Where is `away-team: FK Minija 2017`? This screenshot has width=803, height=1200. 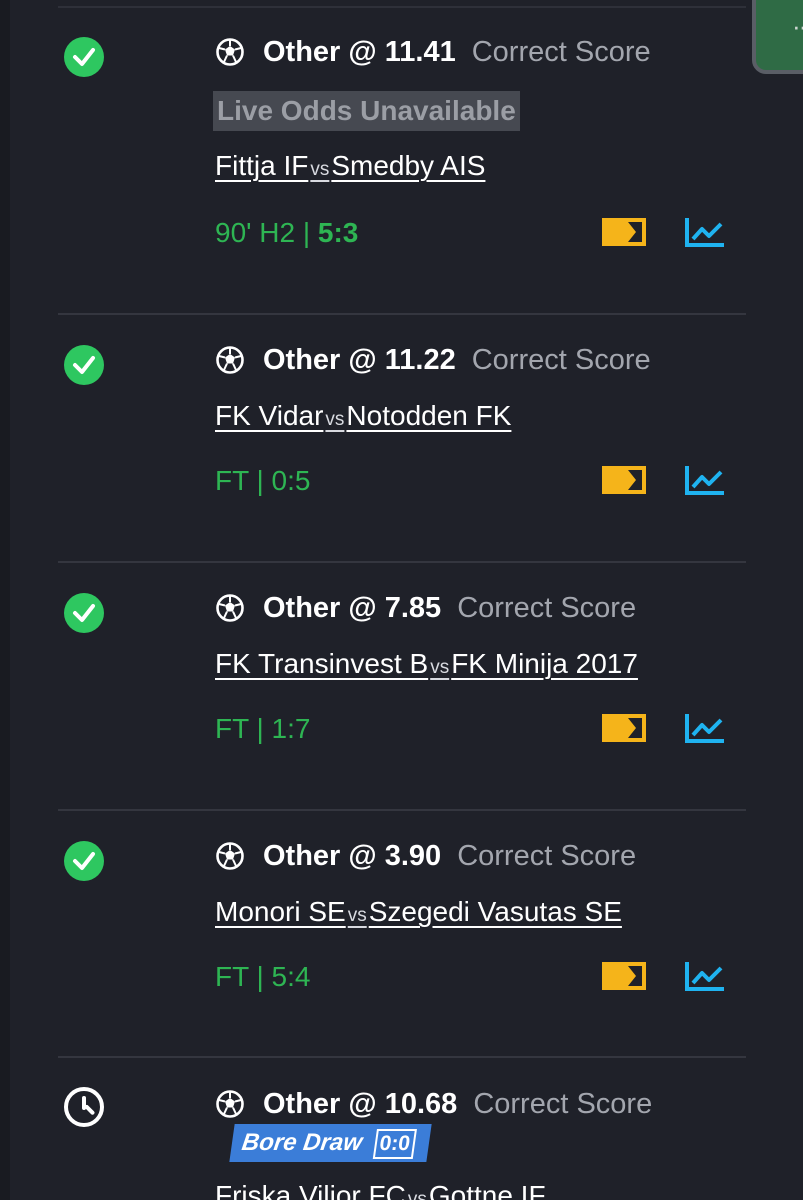
away-team: FK Minija 2017 is located at coordinates (544, 664).